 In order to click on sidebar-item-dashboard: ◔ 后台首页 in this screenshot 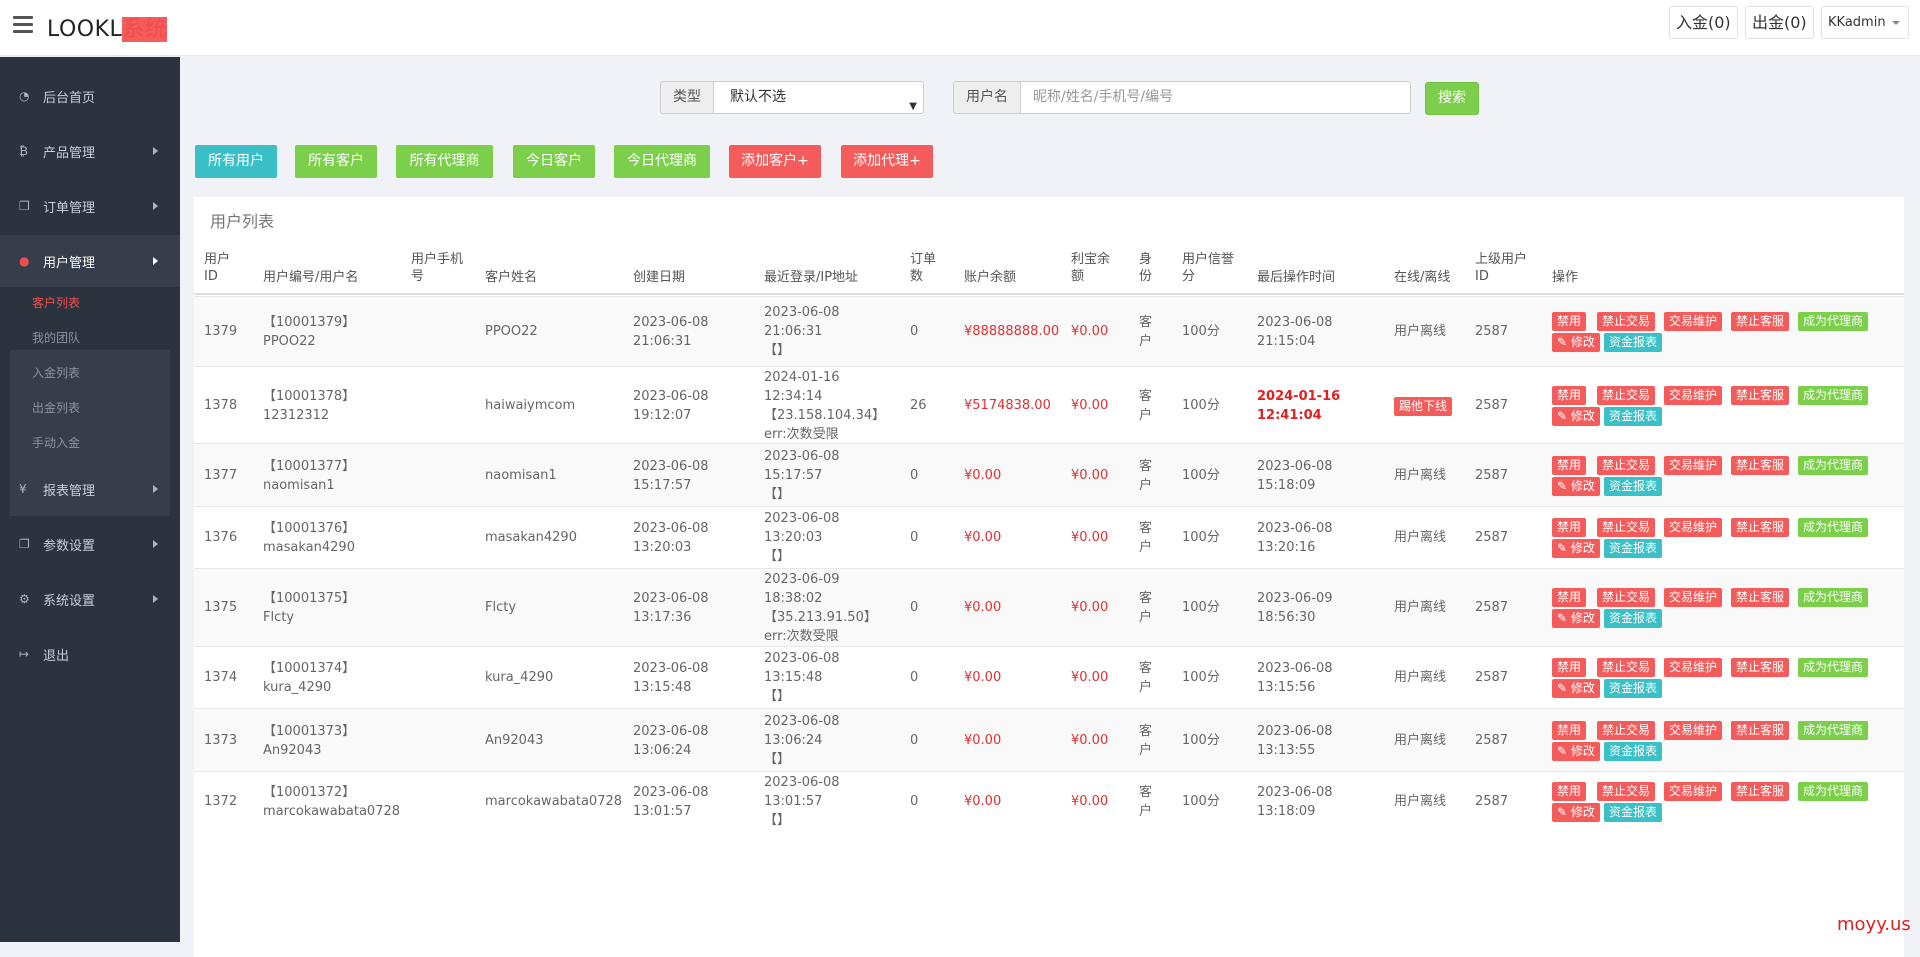, I will do `click(90, 96)`.